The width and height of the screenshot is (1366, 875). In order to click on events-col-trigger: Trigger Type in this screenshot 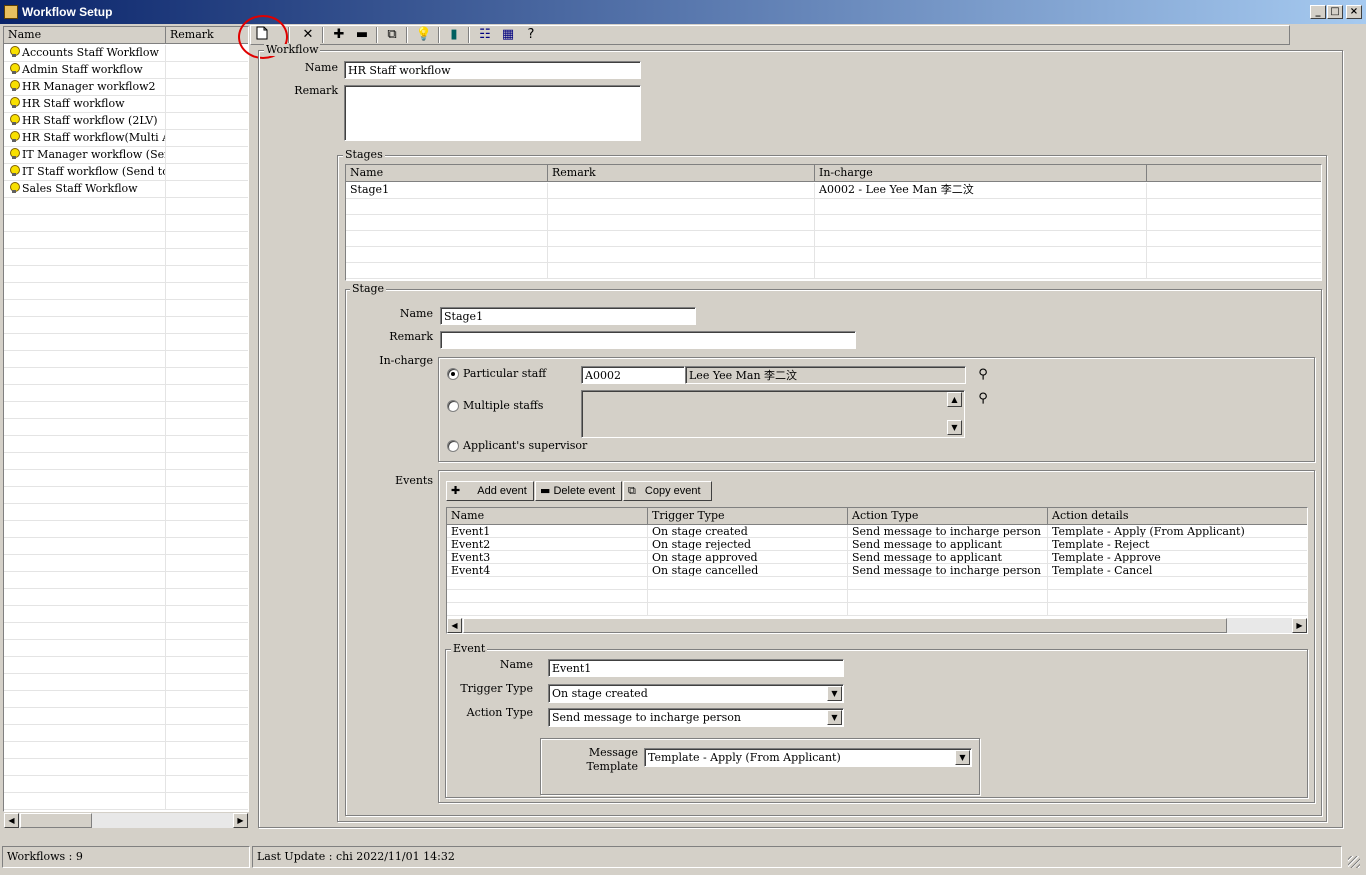, I will do `click(748, 516)`.